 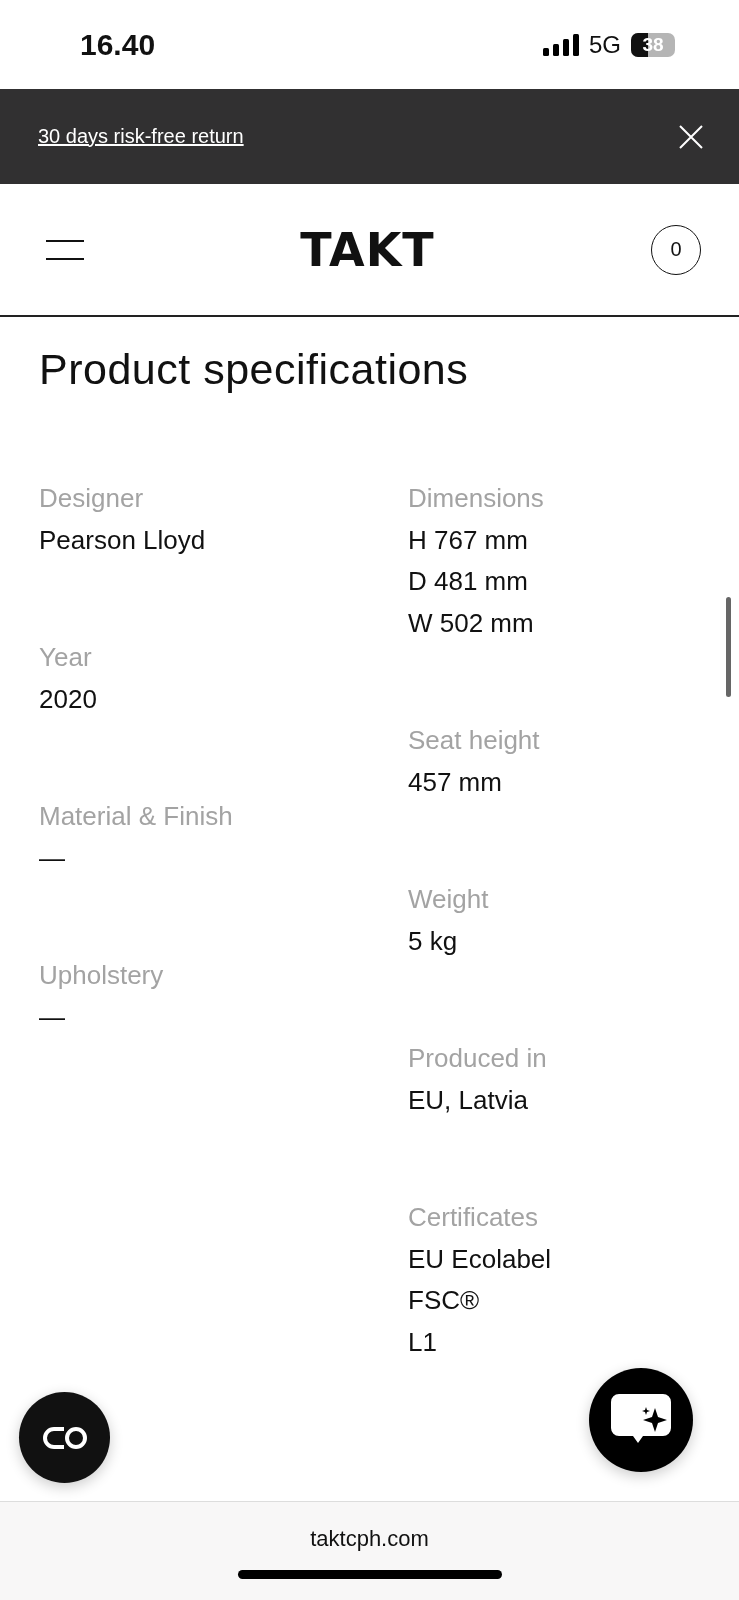 I want to click on spec-value: EU, Latvia, so click(x=468, y=1100).